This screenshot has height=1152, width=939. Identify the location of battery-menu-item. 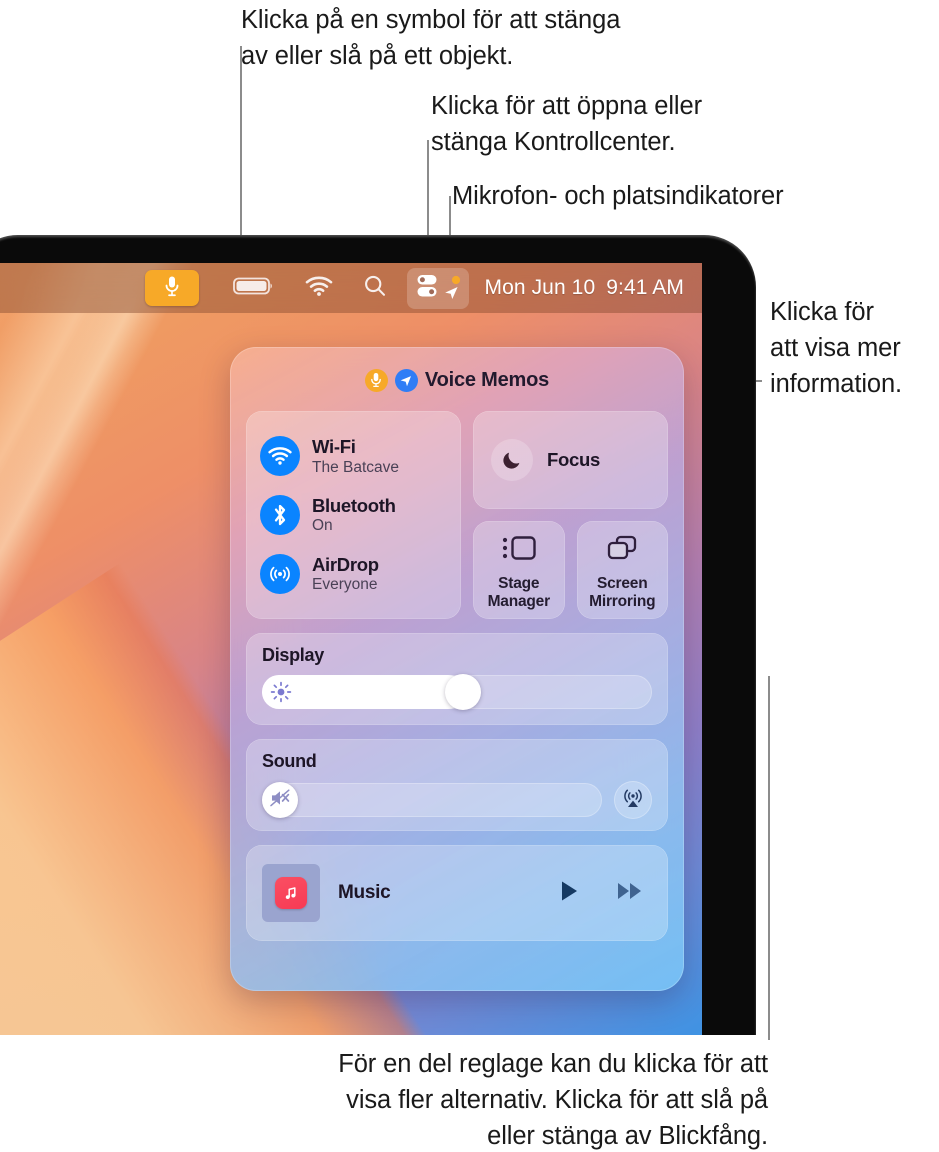
(254, 288).